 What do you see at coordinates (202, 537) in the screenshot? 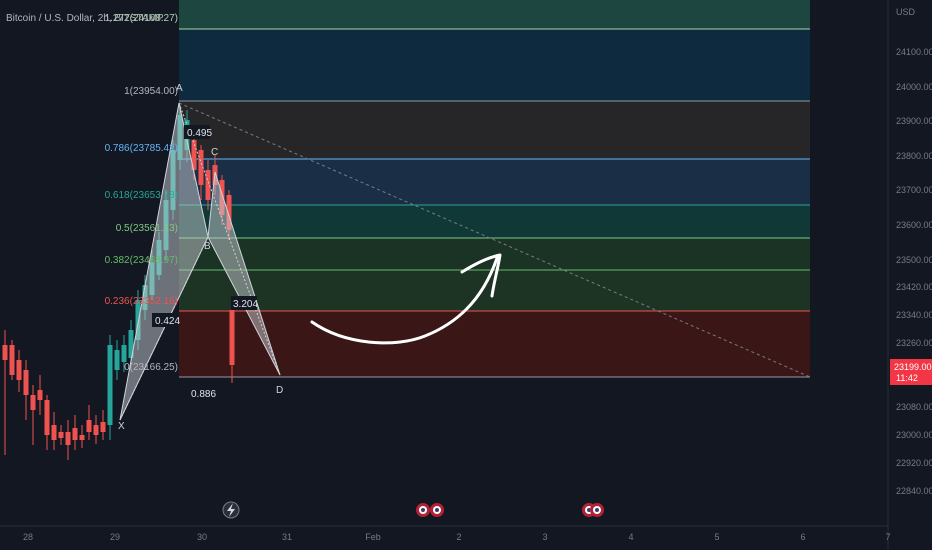
I see `time-tick: 30` at bounding box center [202, 537].